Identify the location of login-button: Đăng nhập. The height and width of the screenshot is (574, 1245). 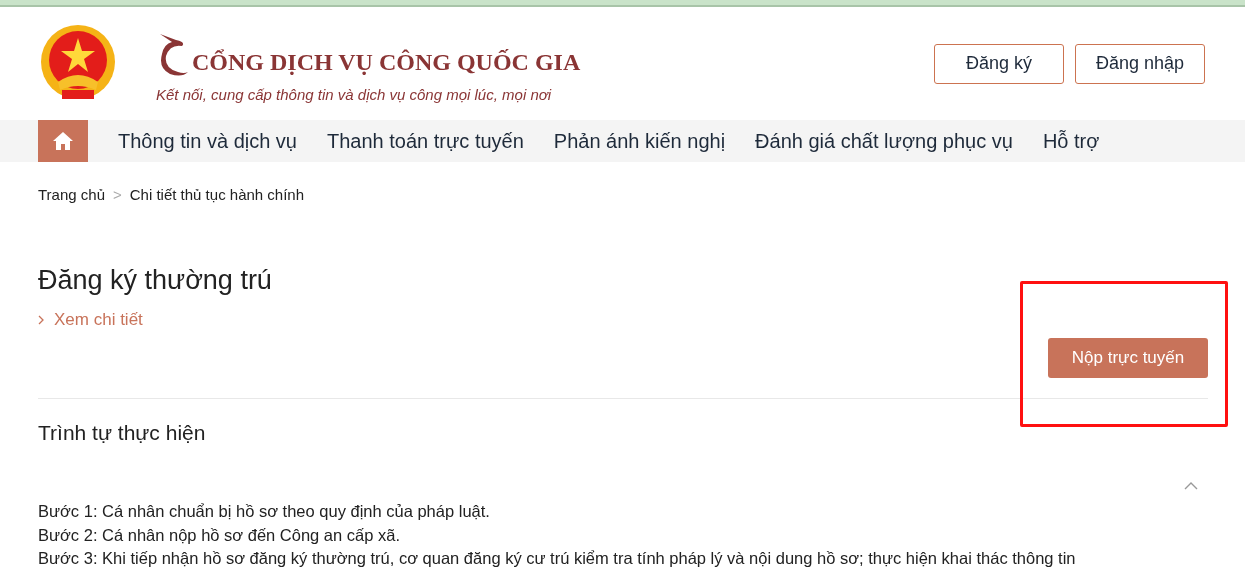
(1140, 63).